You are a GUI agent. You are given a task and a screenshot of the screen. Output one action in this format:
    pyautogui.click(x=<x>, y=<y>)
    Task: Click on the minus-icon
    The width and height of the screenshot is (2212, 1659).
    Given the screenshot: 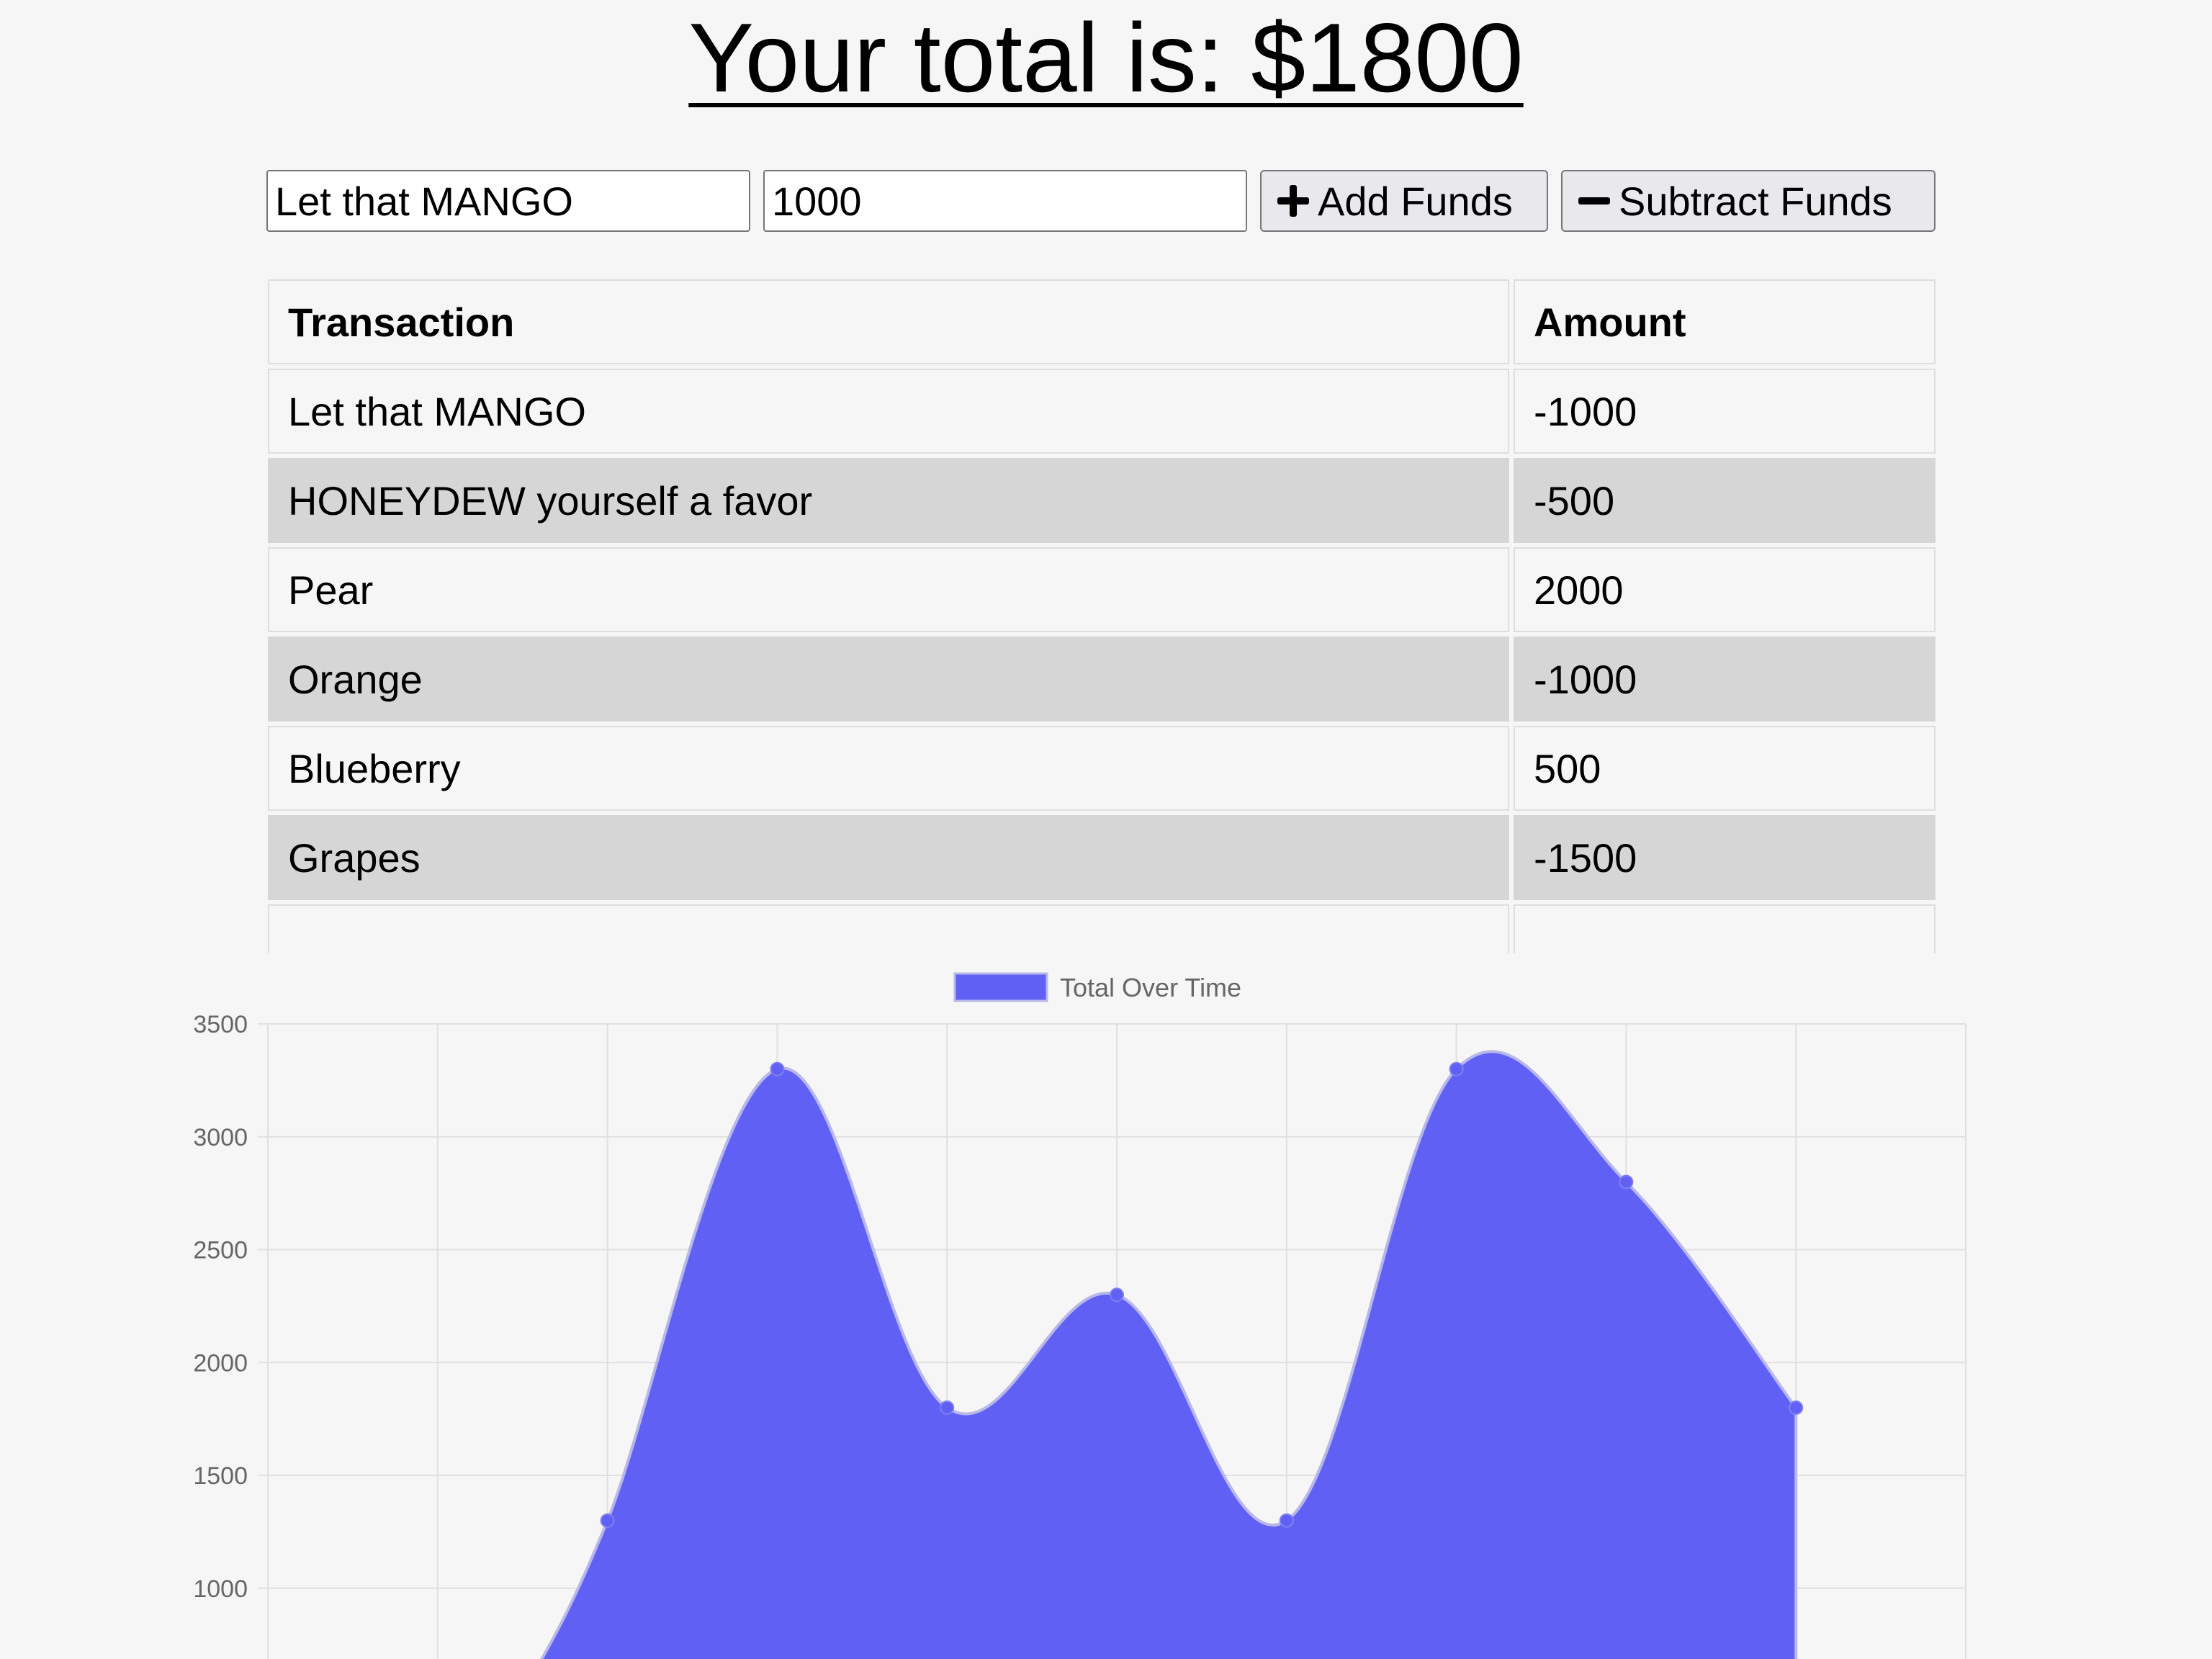 What is the action you would take?
    pyautogui.click(x=1594, y=201)
    